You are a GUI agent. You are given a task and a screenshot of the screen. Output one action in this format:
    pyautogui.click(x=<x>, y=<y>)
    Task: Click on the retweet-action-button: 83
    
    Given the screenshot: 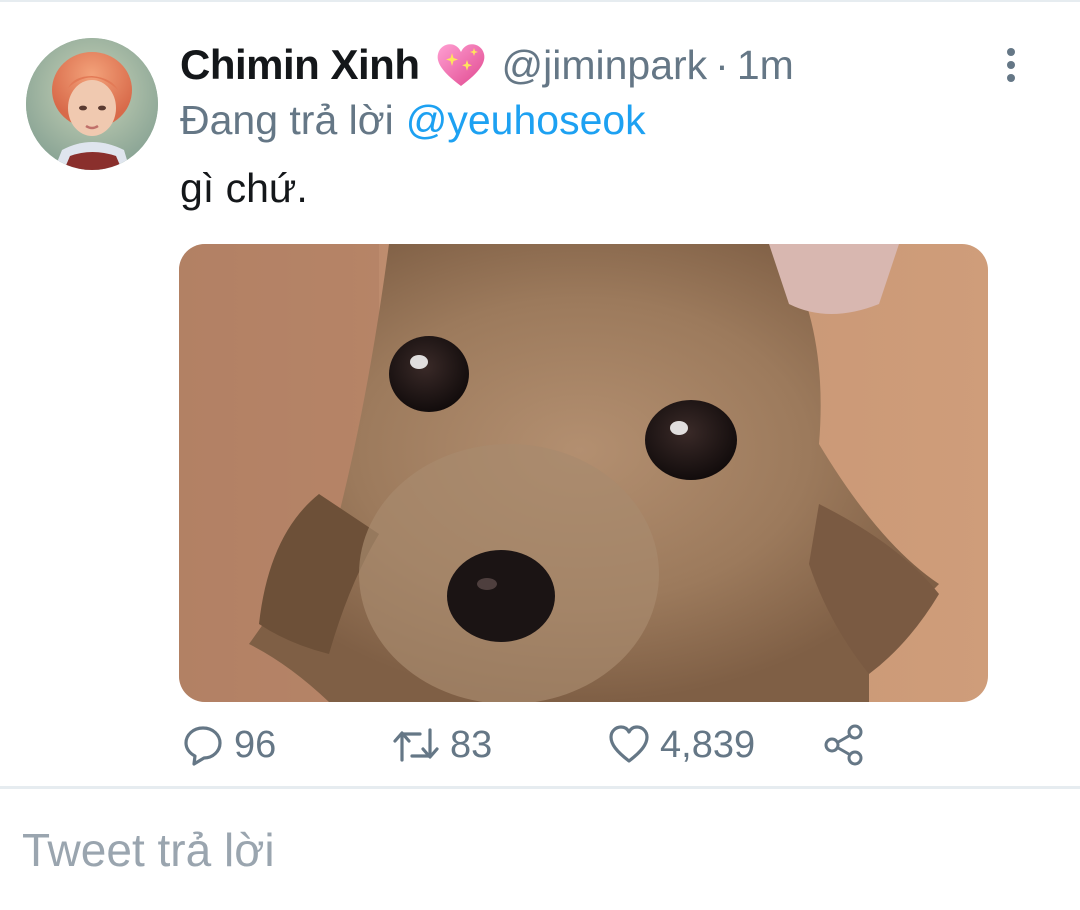 What is the action you would take?
    pyautogui.click(x=442, y=745)
    